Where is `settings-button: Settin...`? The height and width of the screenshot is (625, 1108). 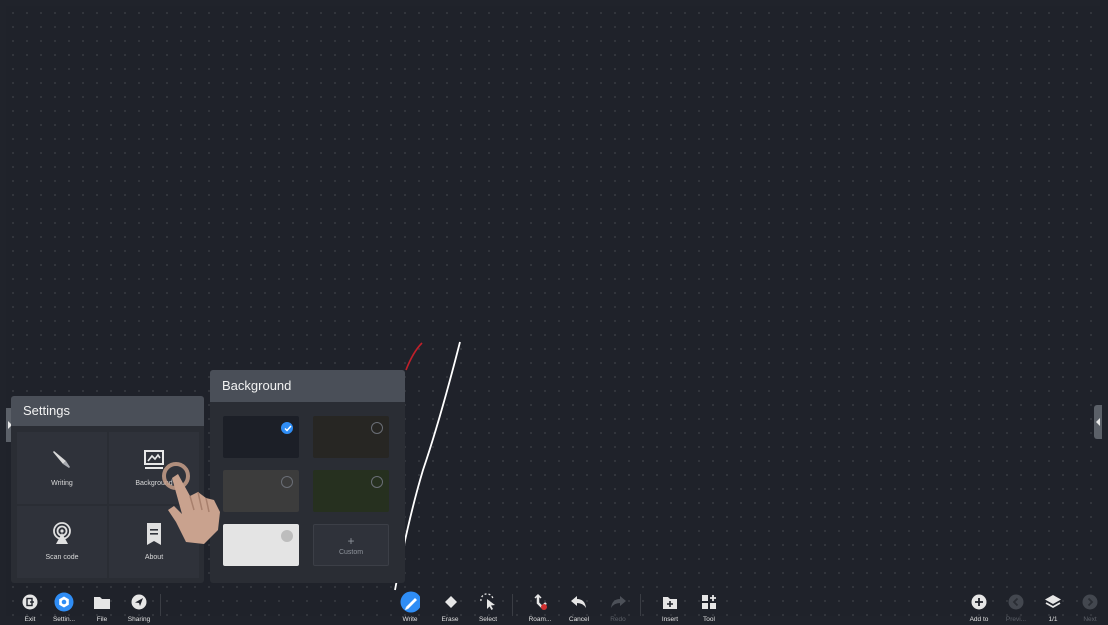
settings-button: Settin... is located at coordinates (64, 605).